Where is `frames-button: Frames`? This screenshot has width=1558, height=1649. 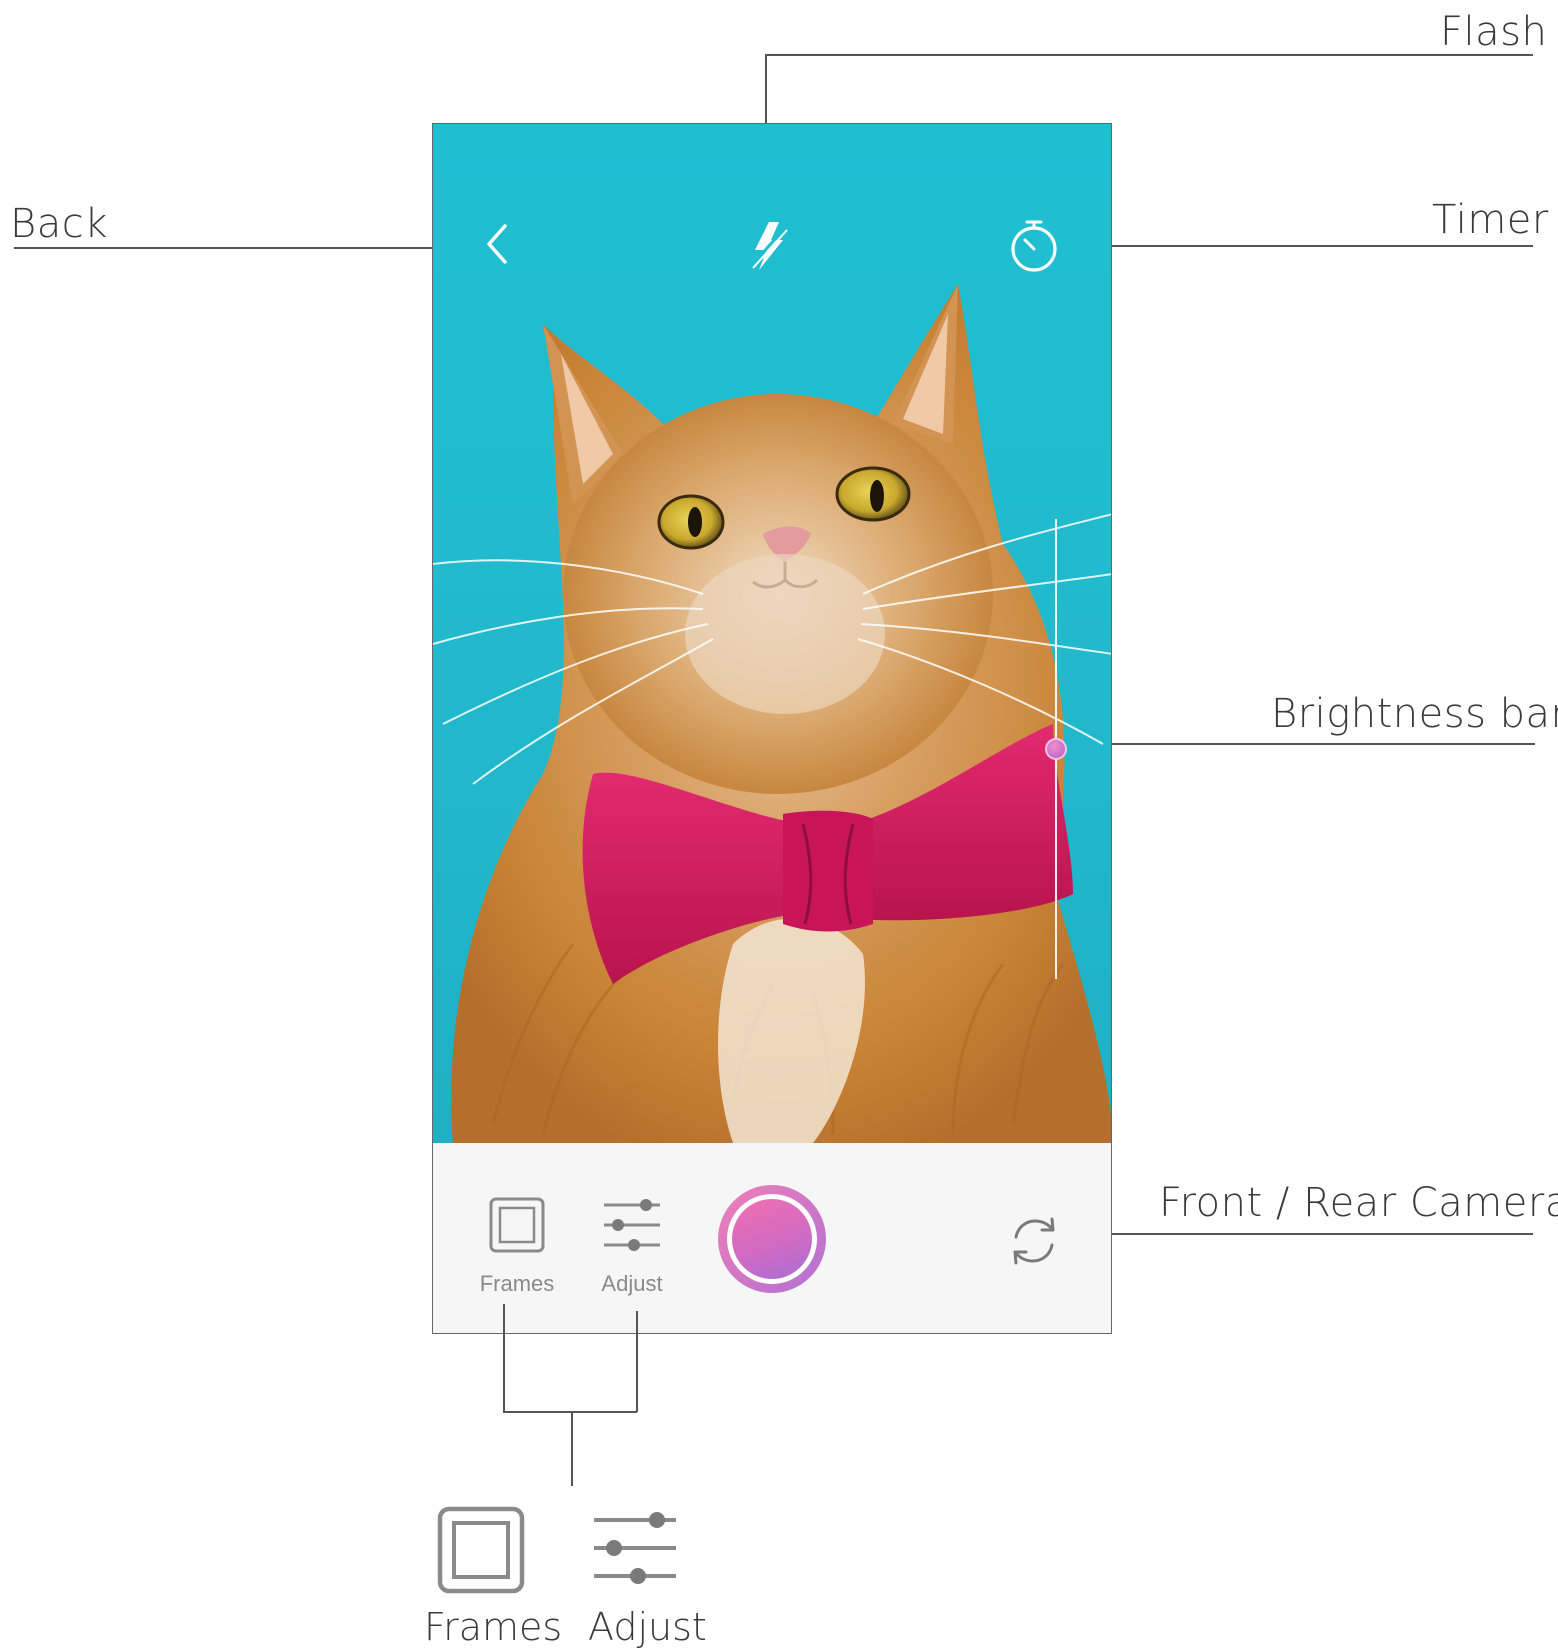 frames-button: Frames is located at coordinates (523, 1248).